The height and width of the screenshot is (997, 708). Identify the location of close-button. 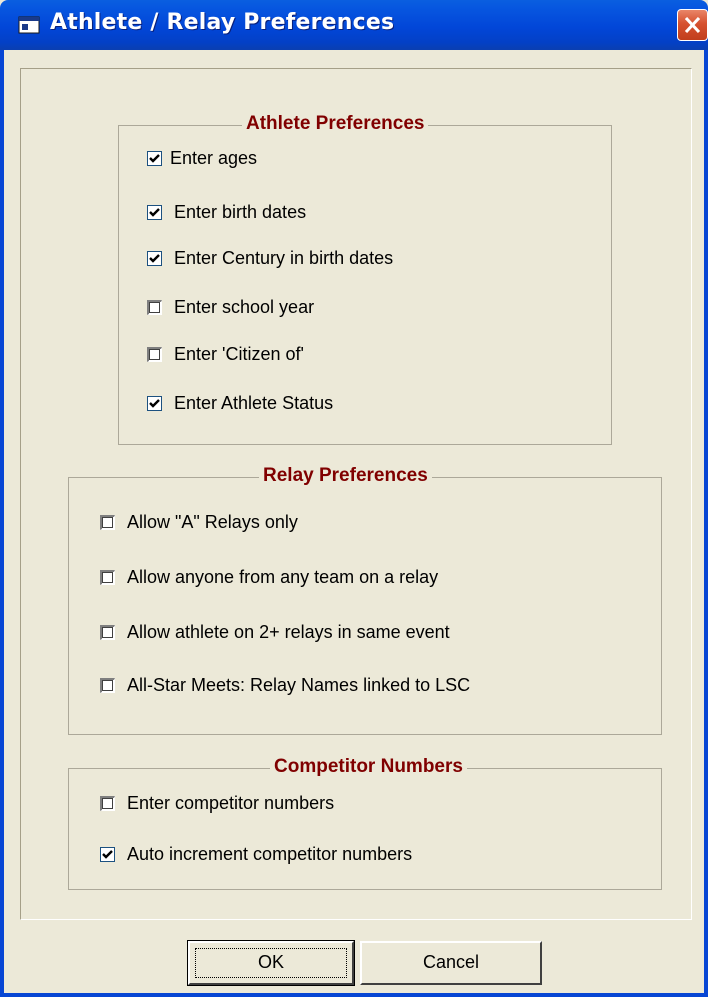
(692, 25).